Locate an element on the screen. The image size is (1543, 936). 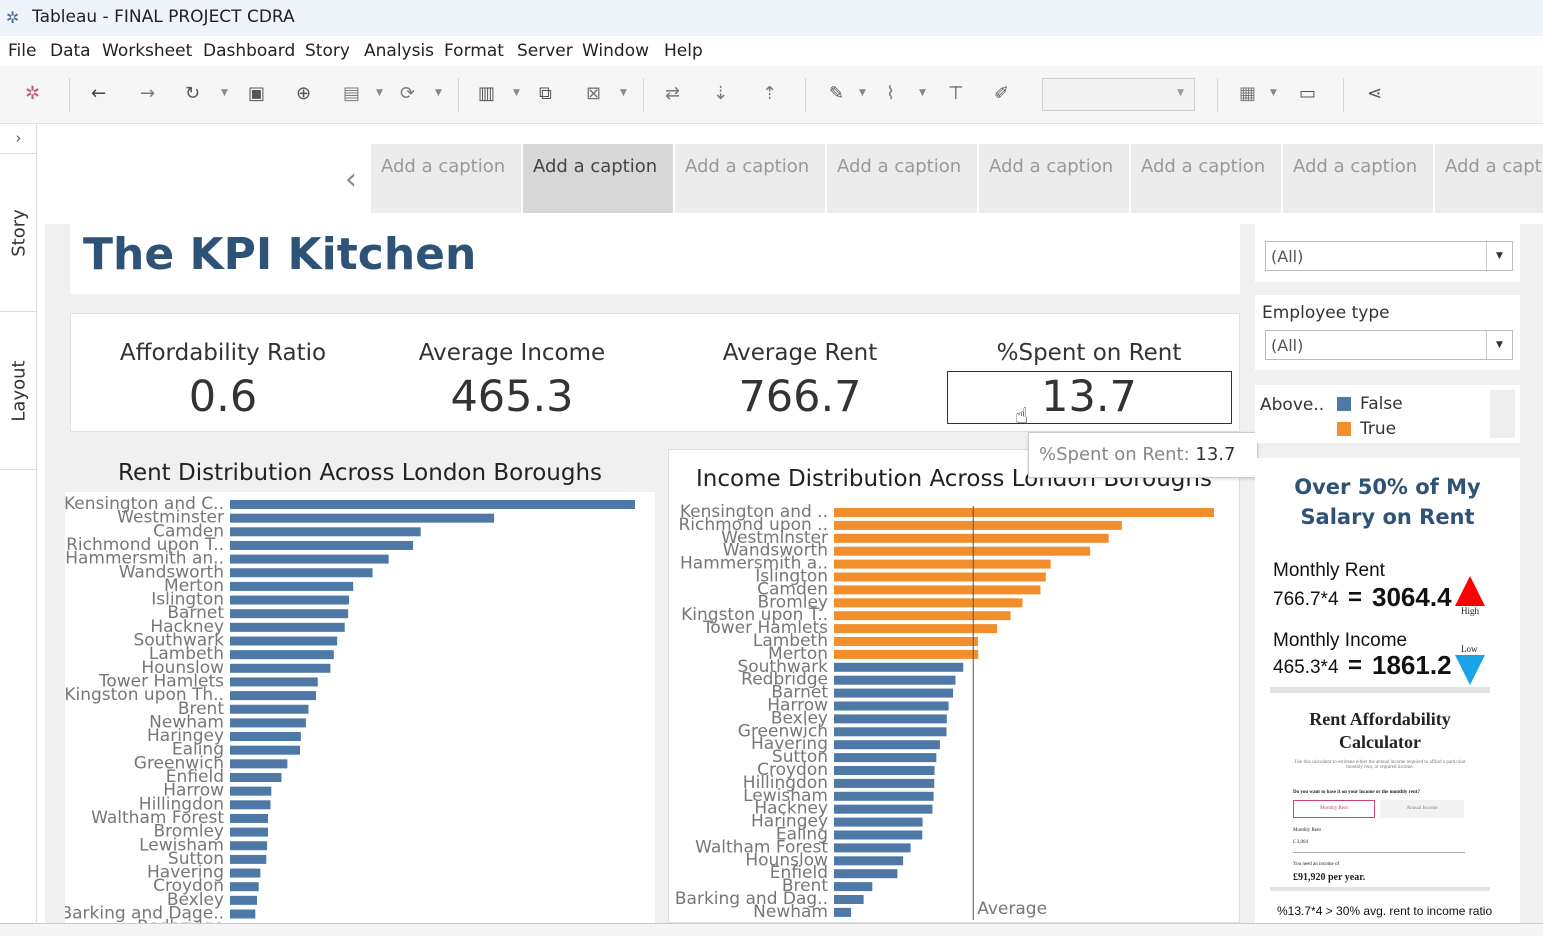
duplicate-icon: ⧉ is located at coordinates (545, 94).